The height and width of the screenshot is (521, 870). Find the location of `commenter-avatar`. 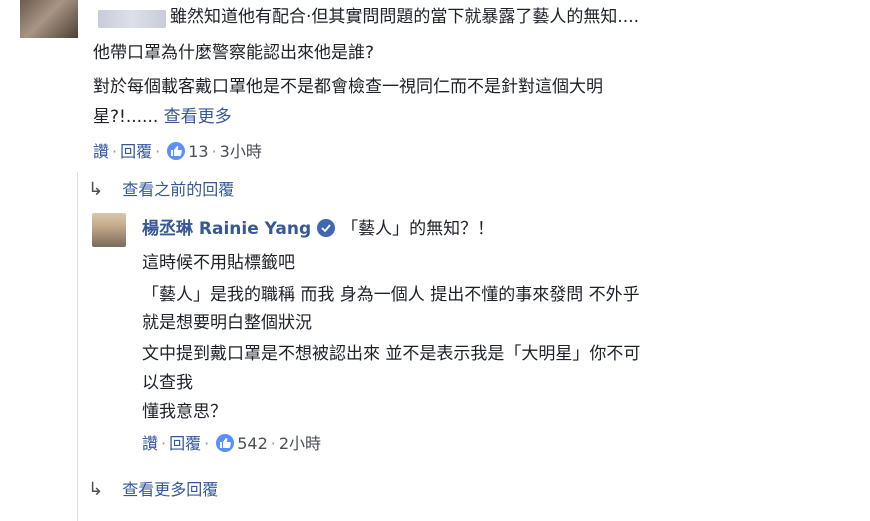

commenter-avatar is located at coordinates (49, 19).